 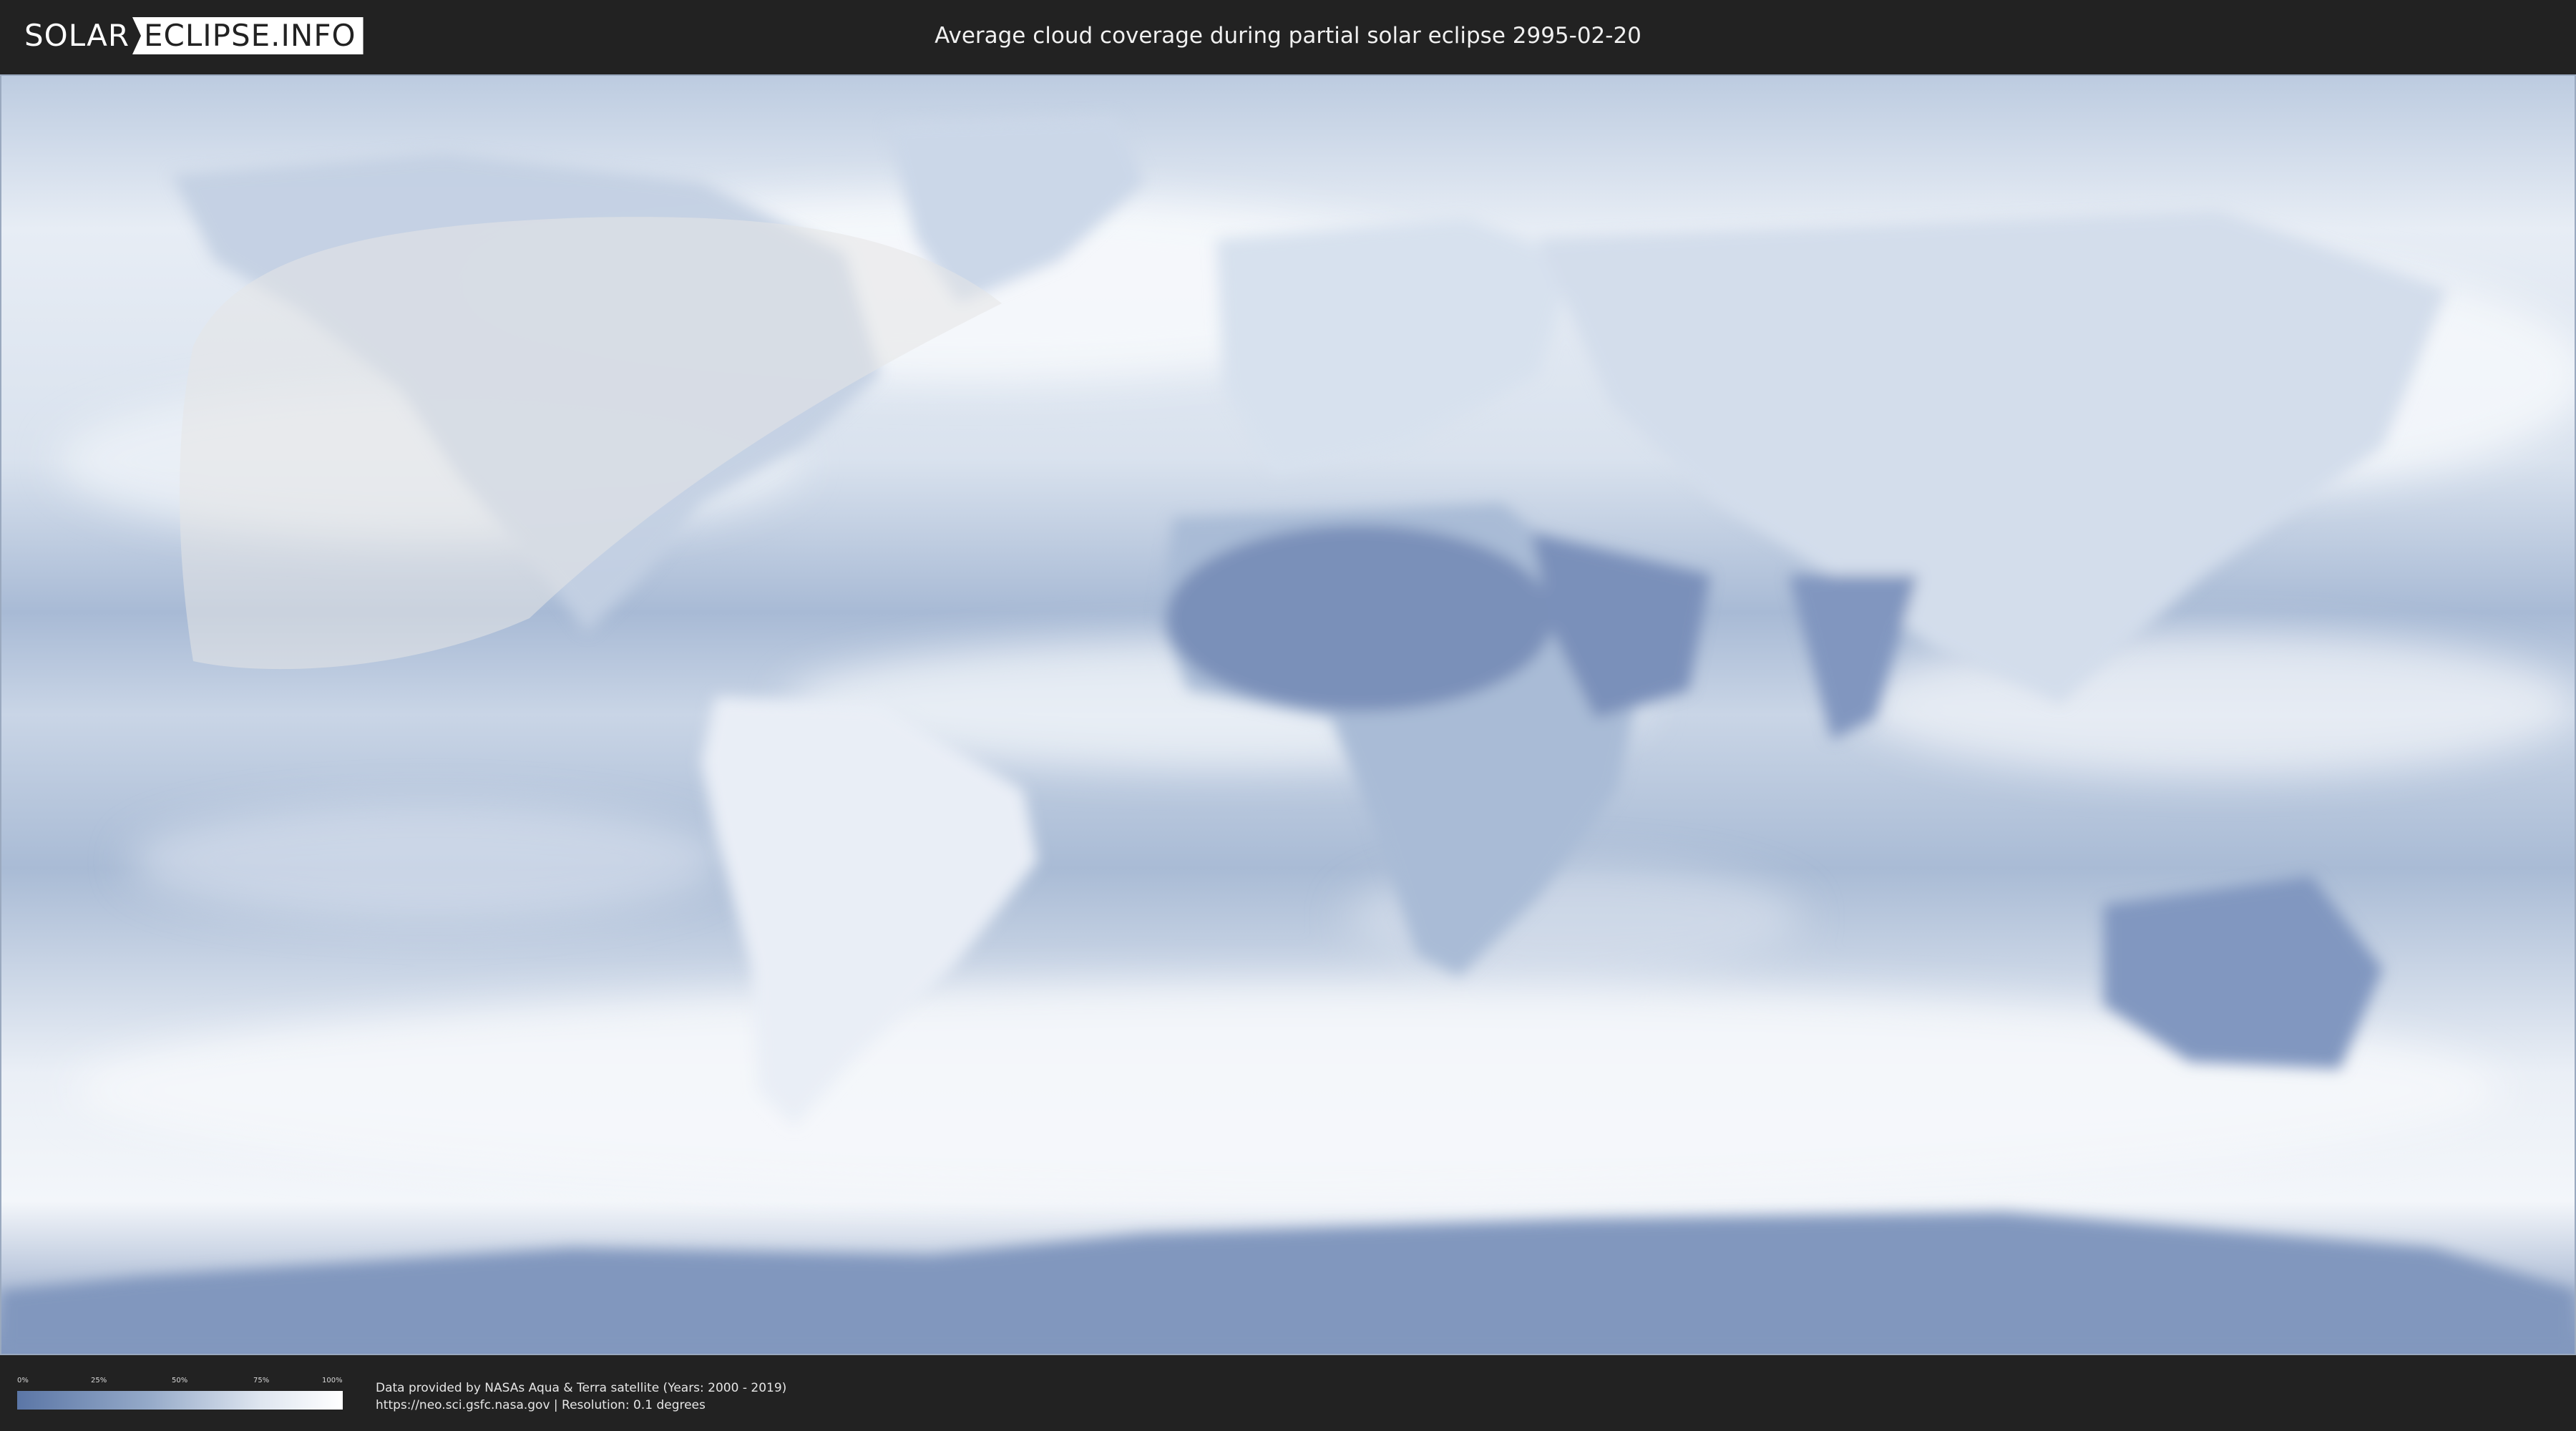 What do you see at coordinates (99, 1380) in the screenshot?
I see `legend-tick-25: 25%` at bounding box center [99, 1380].